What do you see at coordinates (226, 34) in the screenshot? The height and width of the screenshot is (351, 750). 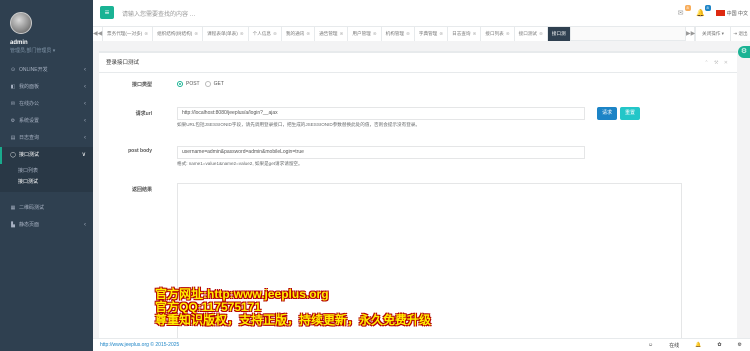 I see `tab-course: 课程表单(单表) ⊗` at bounding box center [226, 34].